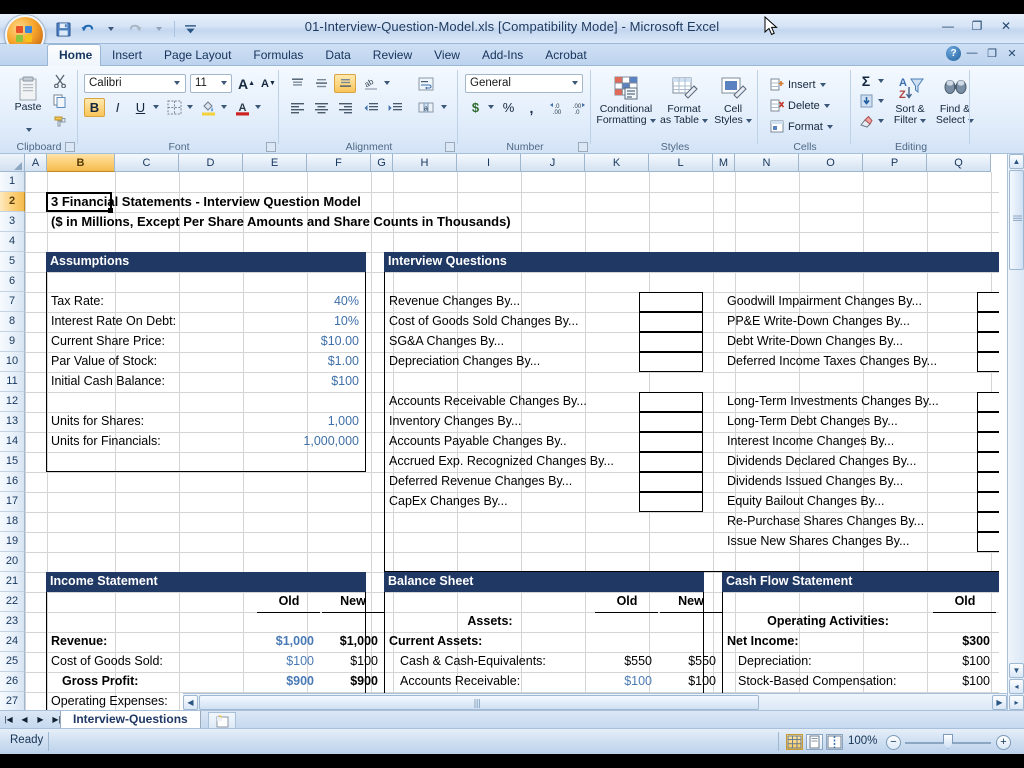 The image size is (1024, 768). Describe the element at coordinates (733, 103) in the screenshot. I see `cell-styles-button: Cell Styles` at that location.